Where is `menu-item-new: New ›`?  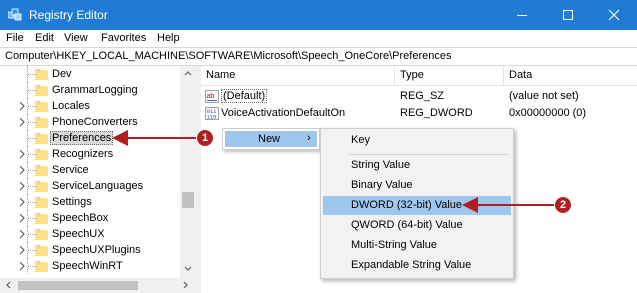
menu-item-new: New › is located at coordinates (271, 139).